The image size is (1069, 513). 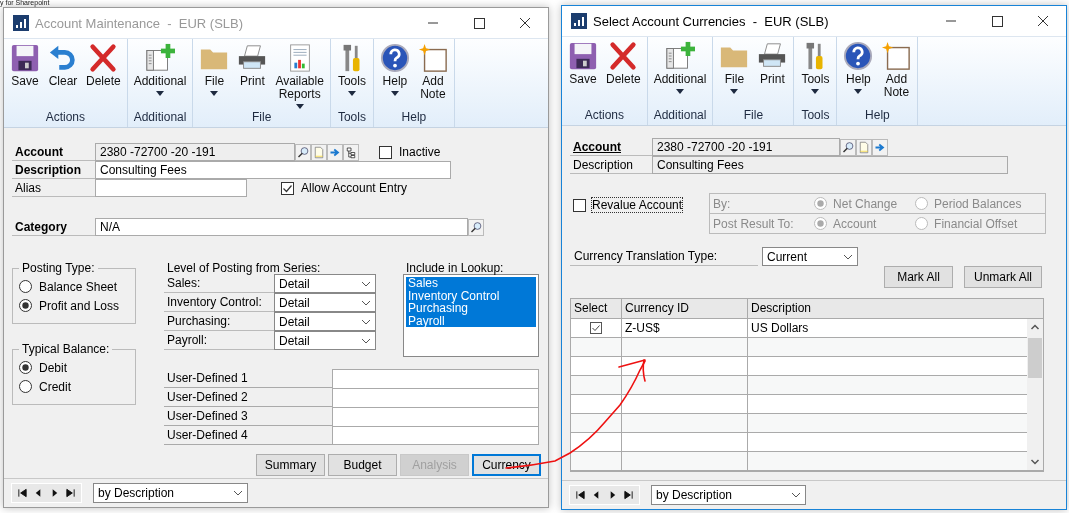 I want to click on group-title: Typical Balance:, so click(x=66, y=349).